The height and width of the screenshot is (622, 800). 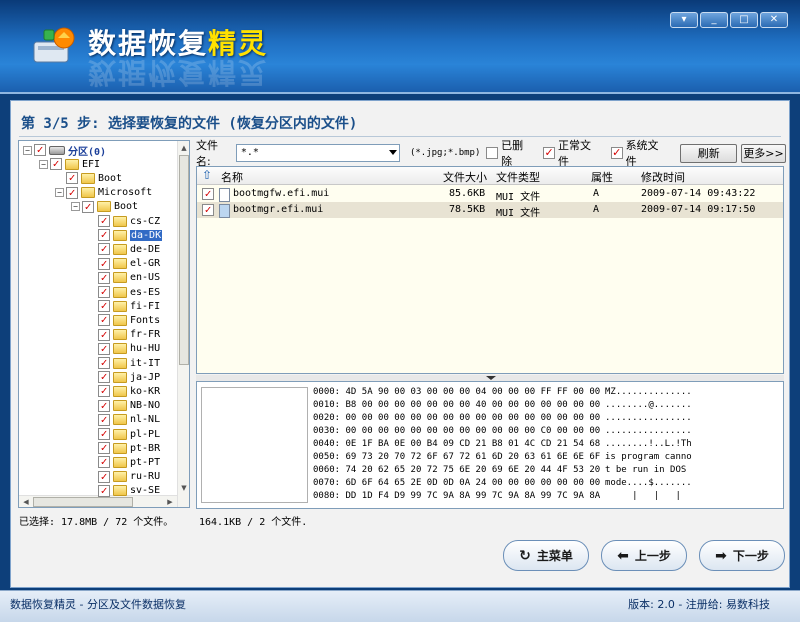 What do you see at coordinates (123, 335) in the screenshot?
I see `tree-node: ✓ fr-FR` at bounding box center [123, 335].